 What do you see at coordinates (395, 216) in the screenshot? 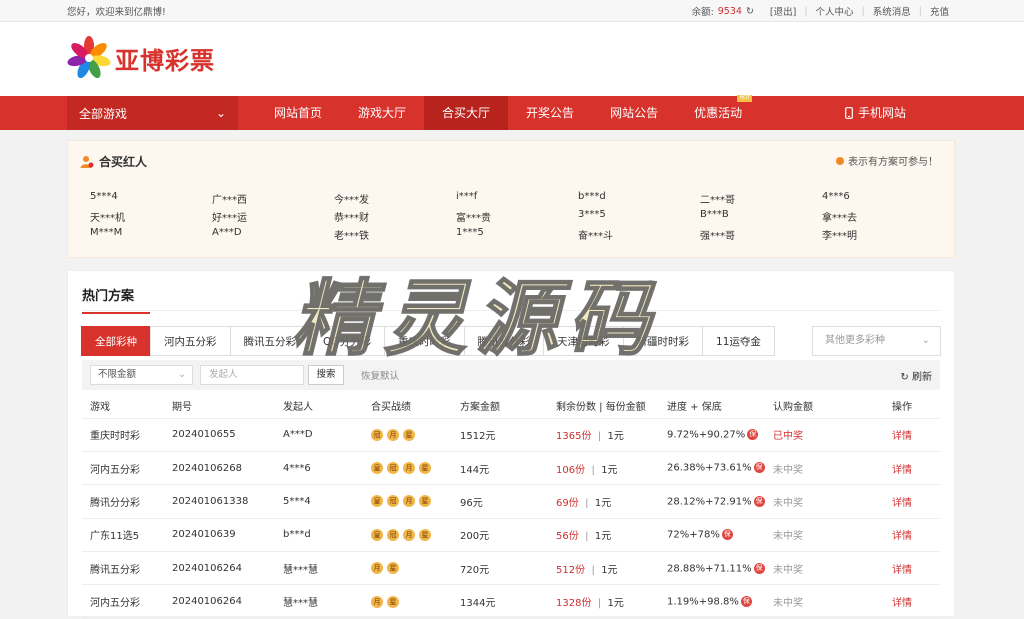
I see `star-user-name: 恭***财` at bounding box center [395, 216].